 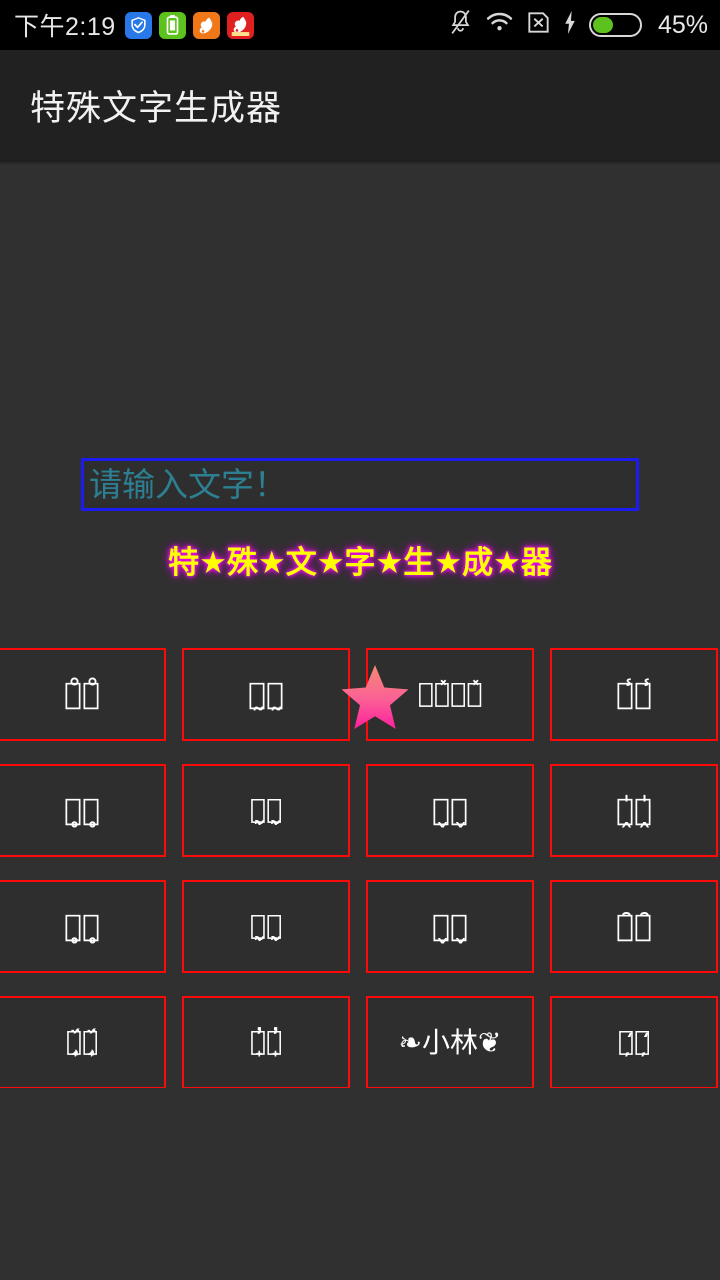 I want to click on result-cell-text: 小̭̍林̭̍, so click(x=633, y=810).